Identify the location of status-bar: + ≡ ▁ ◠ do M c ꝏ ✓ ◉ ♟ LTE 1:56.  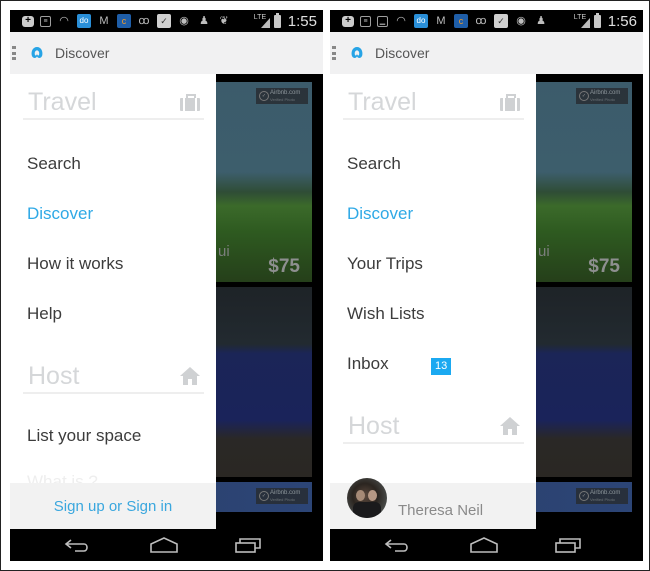
(486, 21).